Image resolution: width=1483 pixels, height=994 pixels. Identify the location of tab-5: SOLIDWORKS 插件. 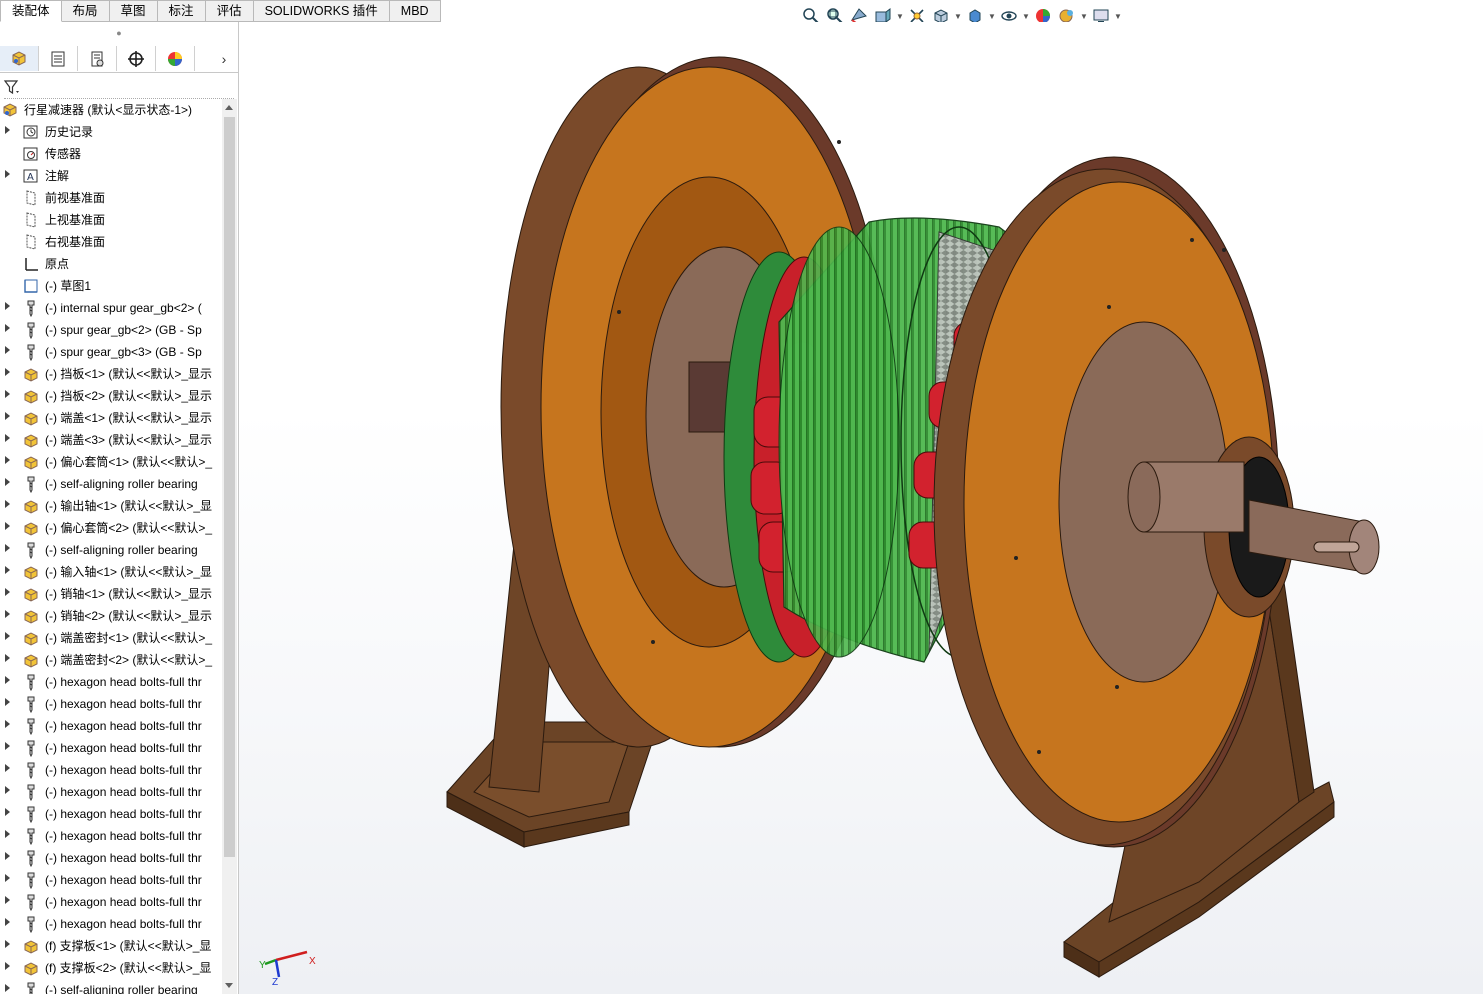
(321, 11).